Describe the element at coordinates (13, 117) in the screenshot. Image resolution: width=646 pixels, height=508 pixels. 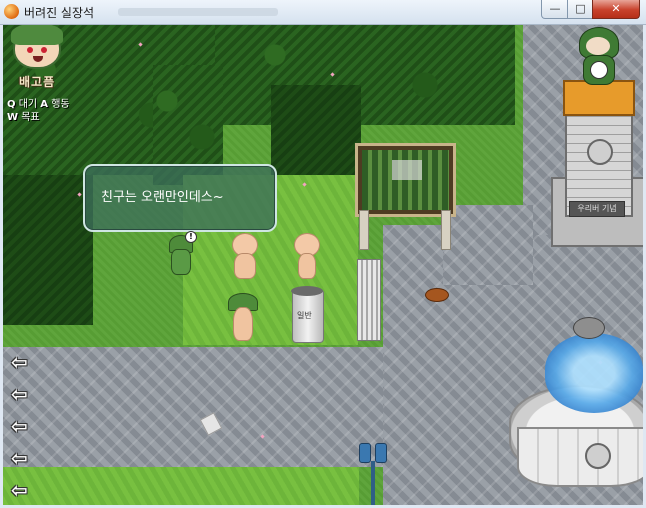
I see `hint-key: W` at that location.